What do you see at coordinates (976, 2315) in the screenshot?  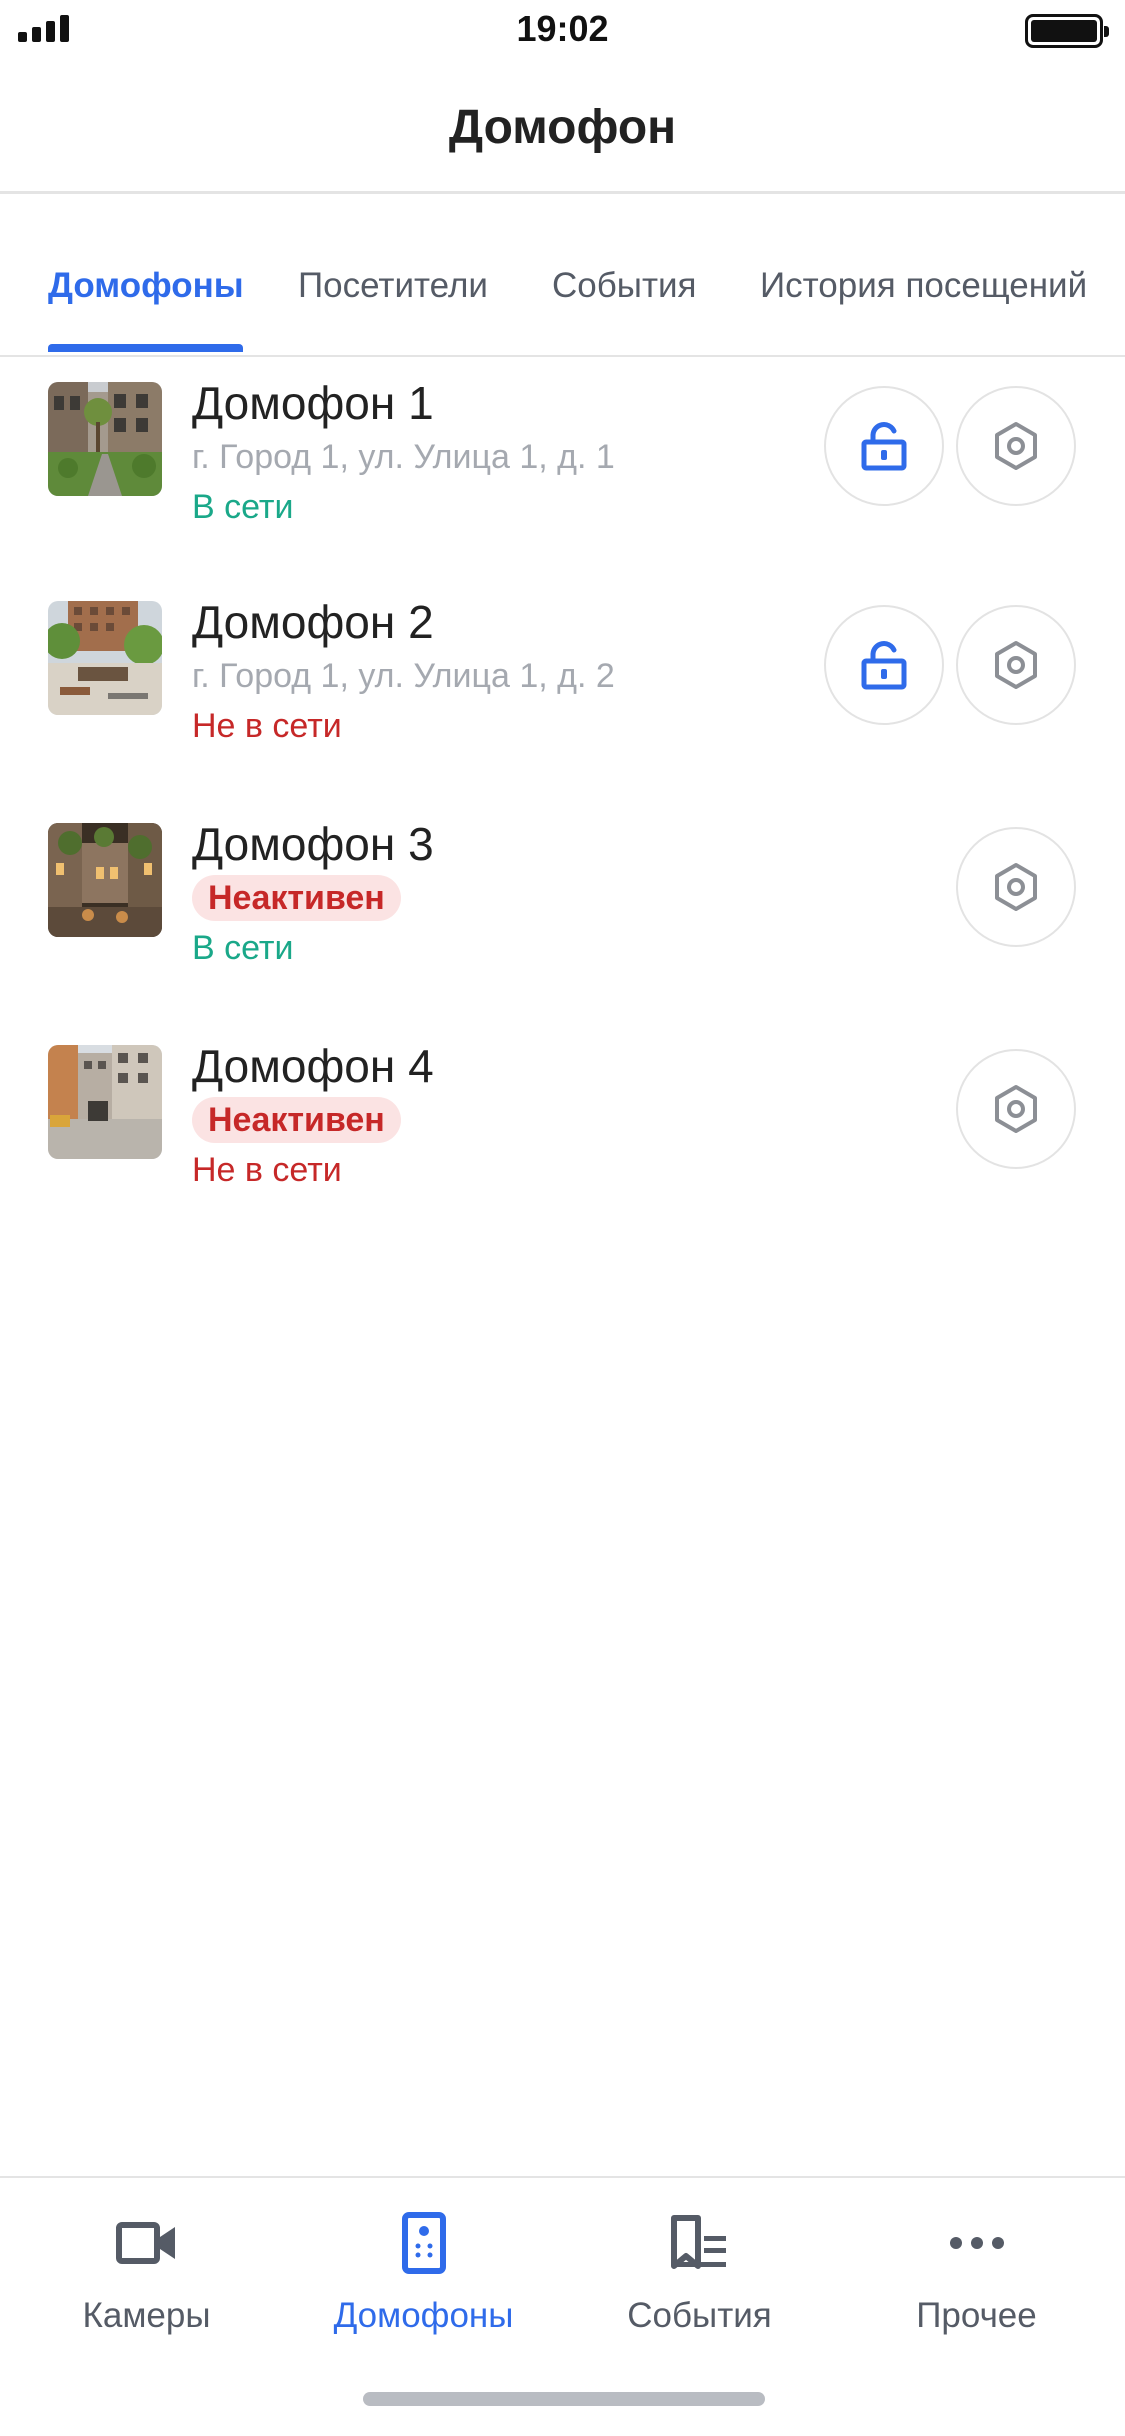 I see `nav-label: Прочее` at bounding box center [976, 2315].